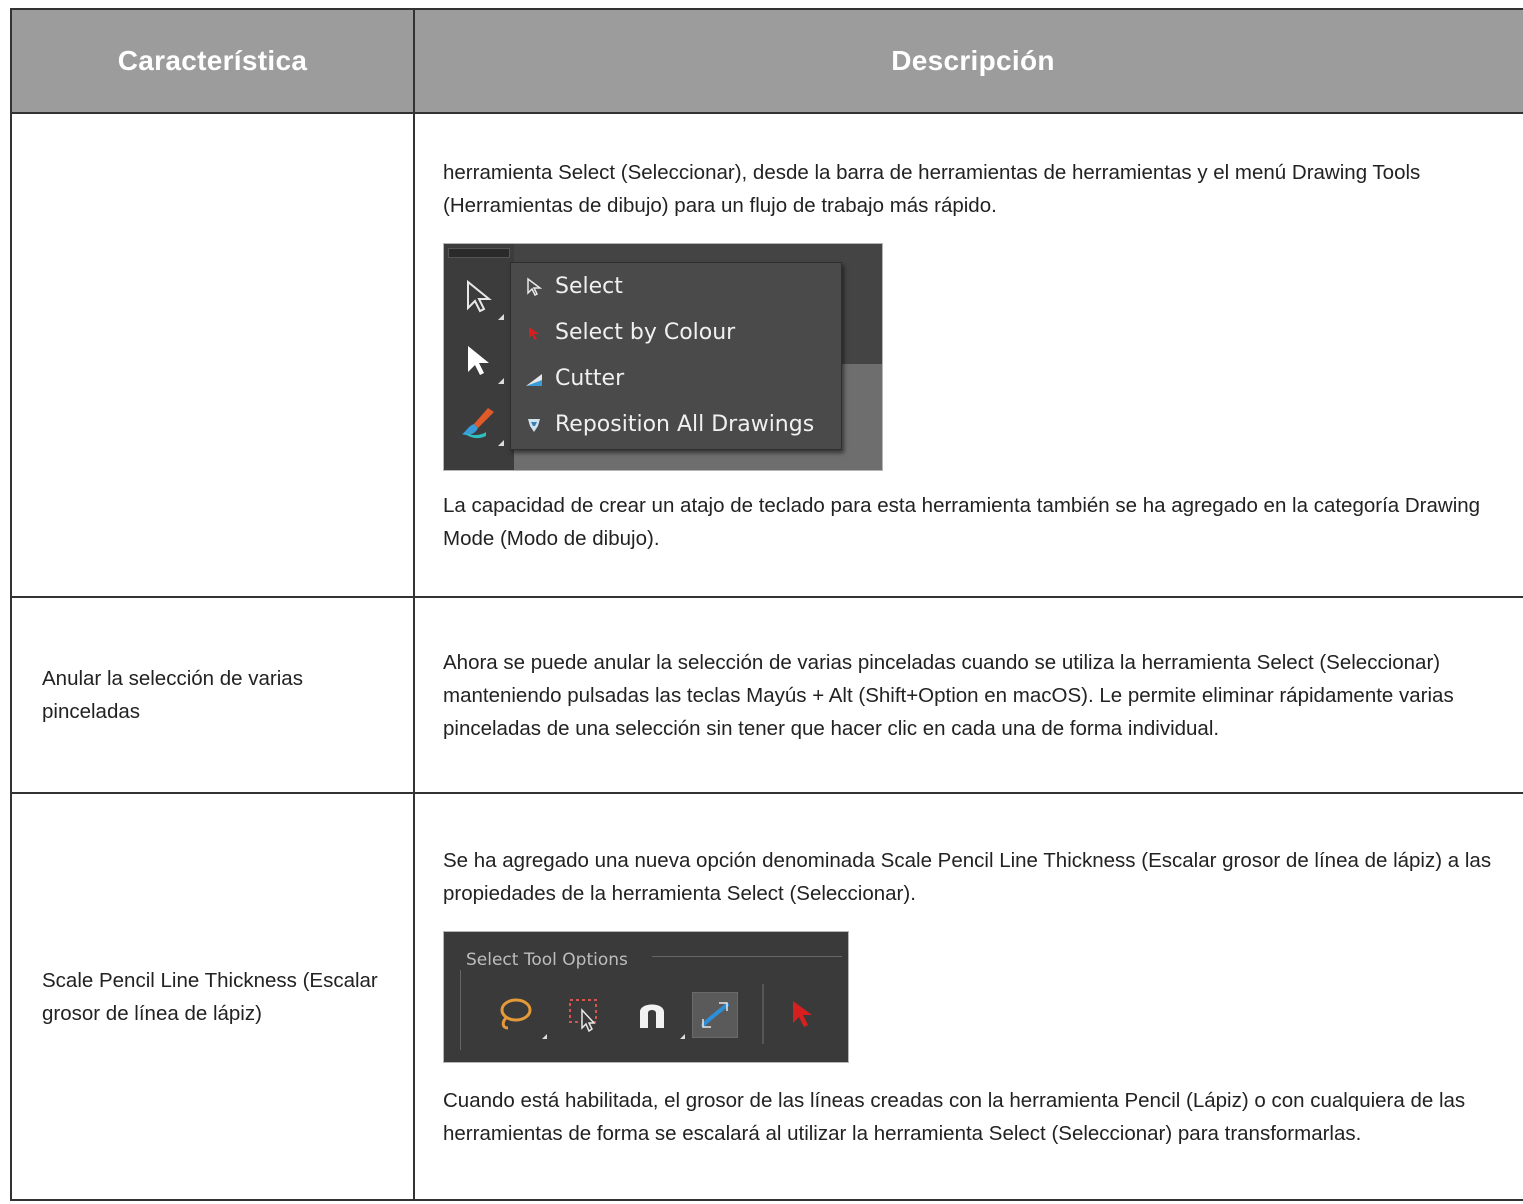 This screenshot has width=1523, height=1204. What do you see at coordinates (212, 61) in the screenshot?
I see `header-feature: Característica` at bounding box center [212, 61].